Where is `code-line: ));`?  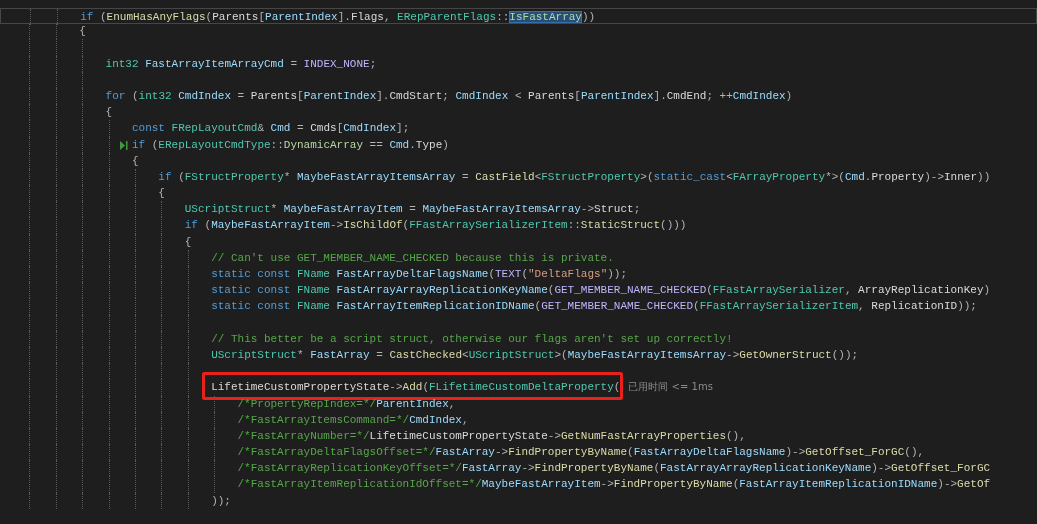
code-line: )); is located at coordinates (221, 501).